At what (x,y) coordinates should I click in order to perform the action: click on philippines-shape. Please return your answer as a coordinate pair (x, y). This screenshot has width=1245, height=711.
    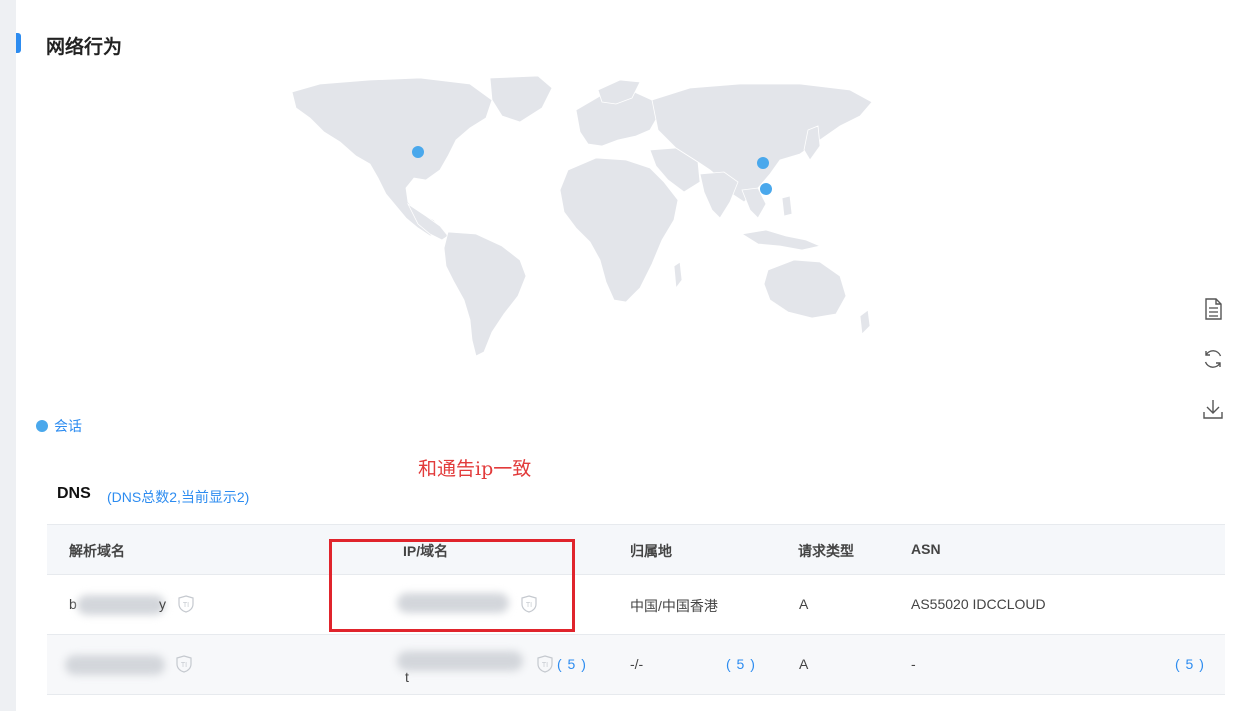
    Looking at the image, I should click on (787, 206).